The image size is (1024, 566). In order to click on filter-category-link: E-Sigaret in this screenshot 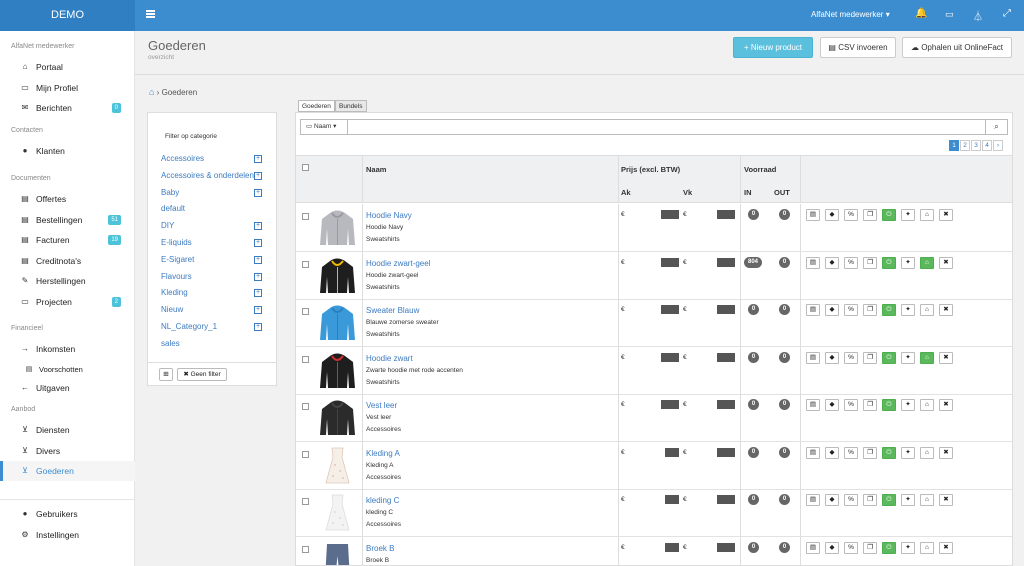, I will do `click(177, 259)`.